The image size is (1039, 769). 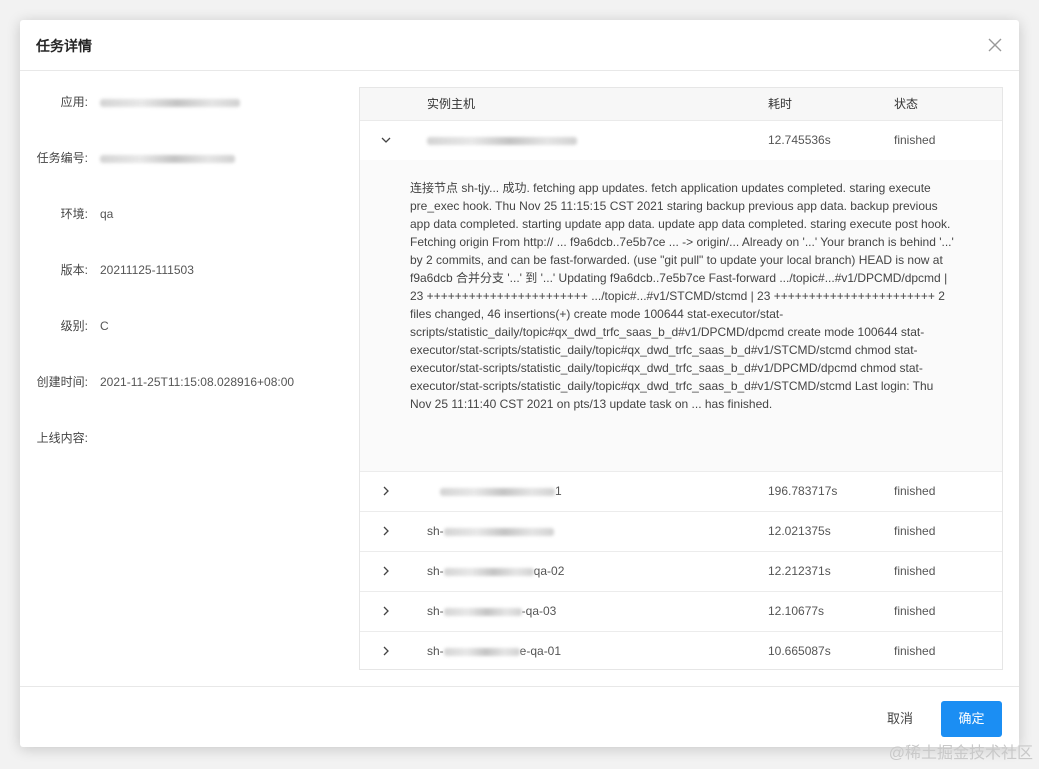 What do you see at coordinates (995, 45) in the screenshot?
I see `close-icon` at bounding box center [995, 45].